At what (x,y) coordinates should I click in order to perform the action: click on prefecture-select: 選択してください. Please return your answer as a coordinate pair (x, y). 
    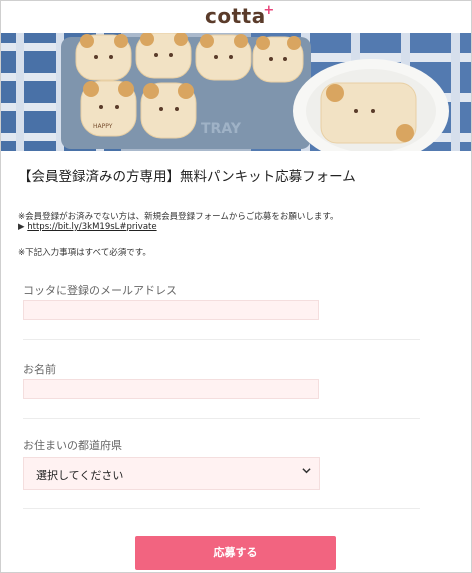
    Looking at the image, I should click on (171, 473).